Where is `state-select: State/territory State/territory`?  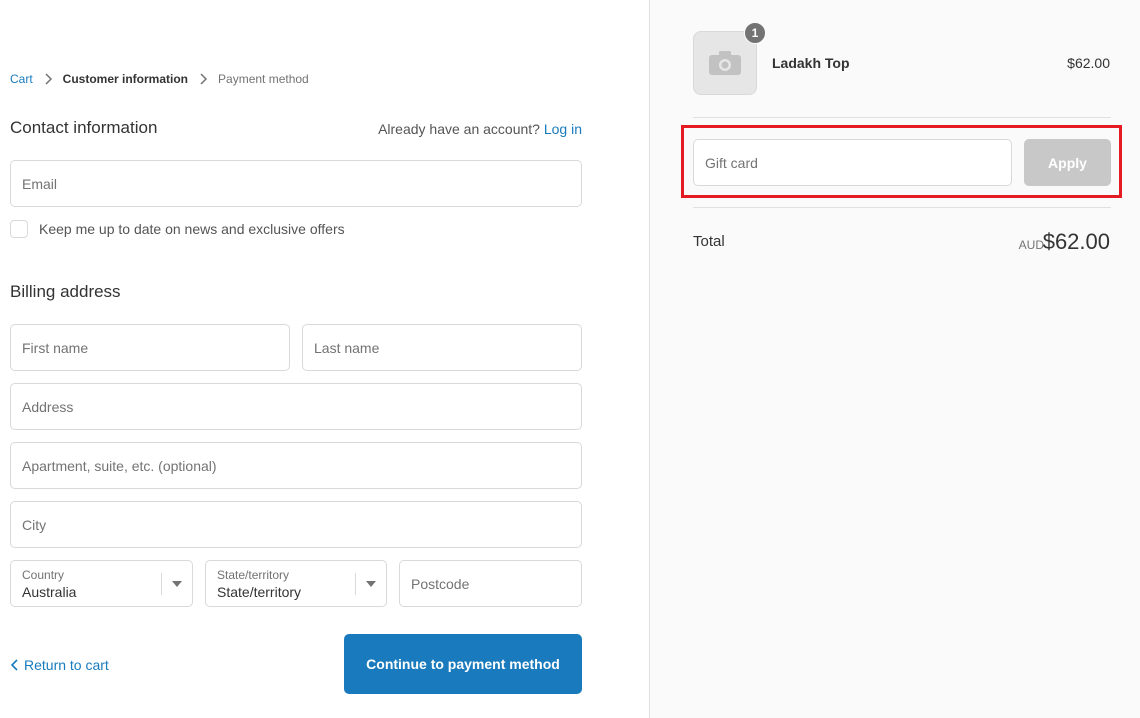
state-select: State/territory State/territory is located at coordinates (296, 583).